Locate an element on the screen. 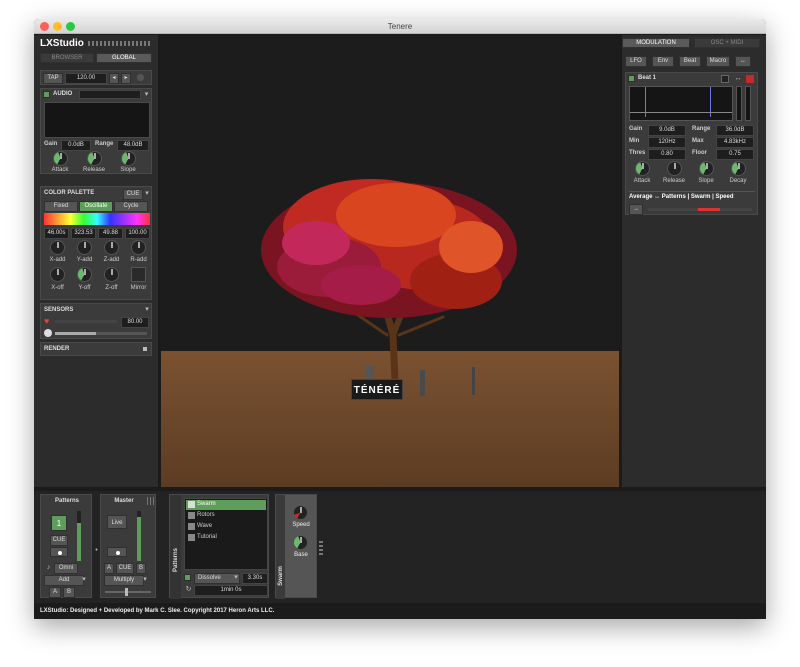 The width and height of the screenshot is (800, 667). heart-rate-field: 80.00 is located at coordinates (135, 322).